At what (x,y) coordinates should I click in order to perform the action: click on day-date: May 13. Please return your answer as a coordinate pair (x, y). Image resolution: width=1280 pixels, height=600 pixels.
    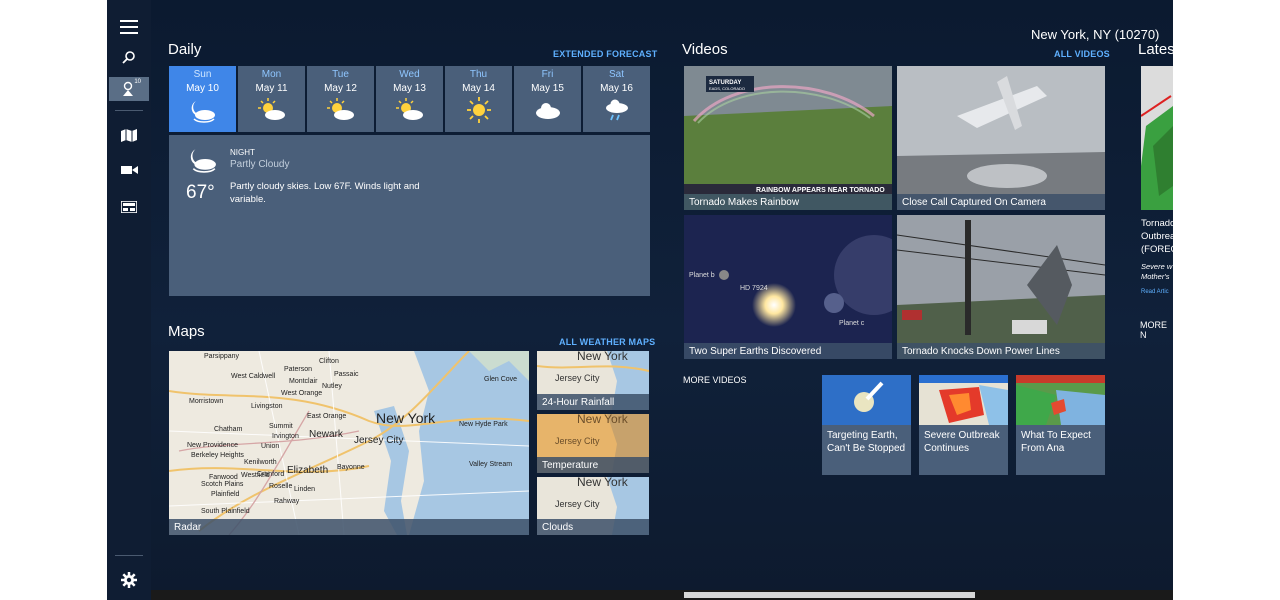
    Looking at the image, I should click on (409, 88).